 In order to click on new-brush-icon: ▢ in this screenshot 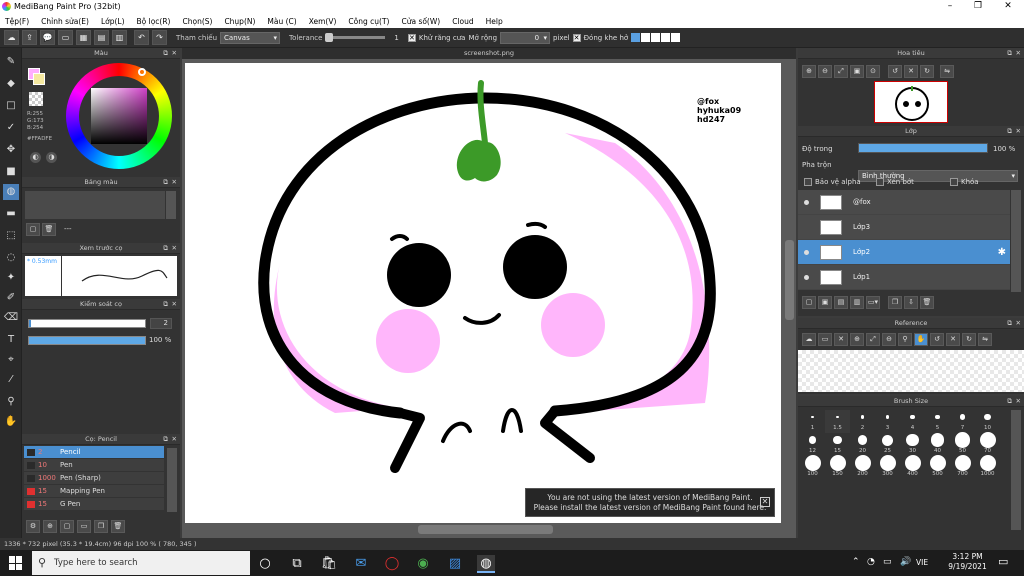, I will do `click(67, 526)`.